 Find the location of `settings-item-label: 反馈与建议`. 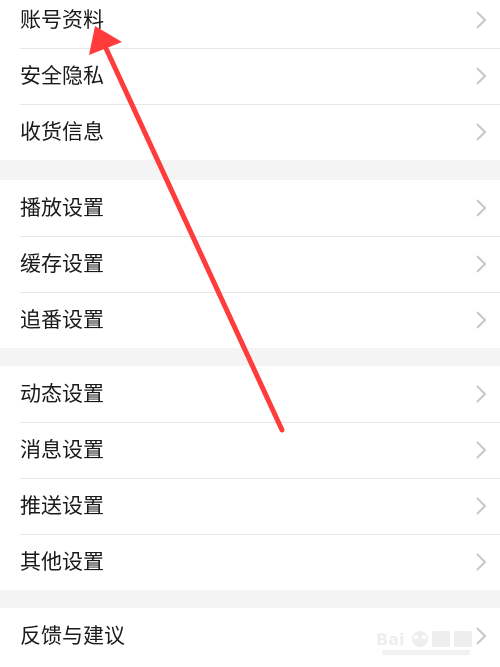

settings-item-label: 反馈与建议 is located at coordinates (72, 636).